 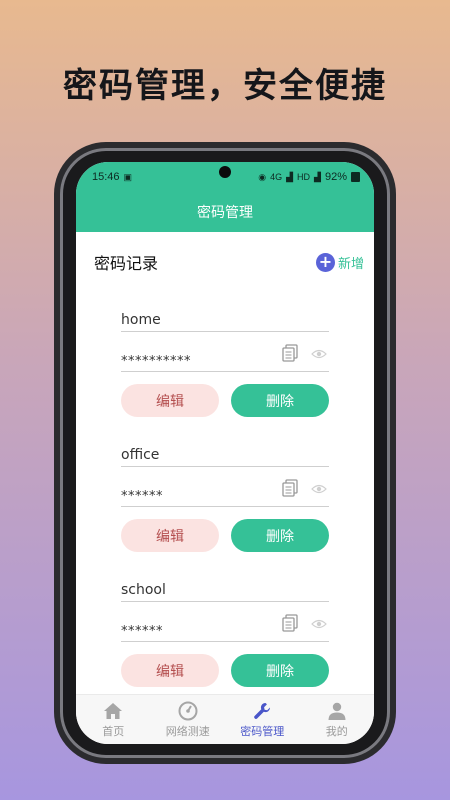 What do you see at coordinates (156, 361) in the screenshot?
I see `password-mask: **********` at bounding box center [156, 361].